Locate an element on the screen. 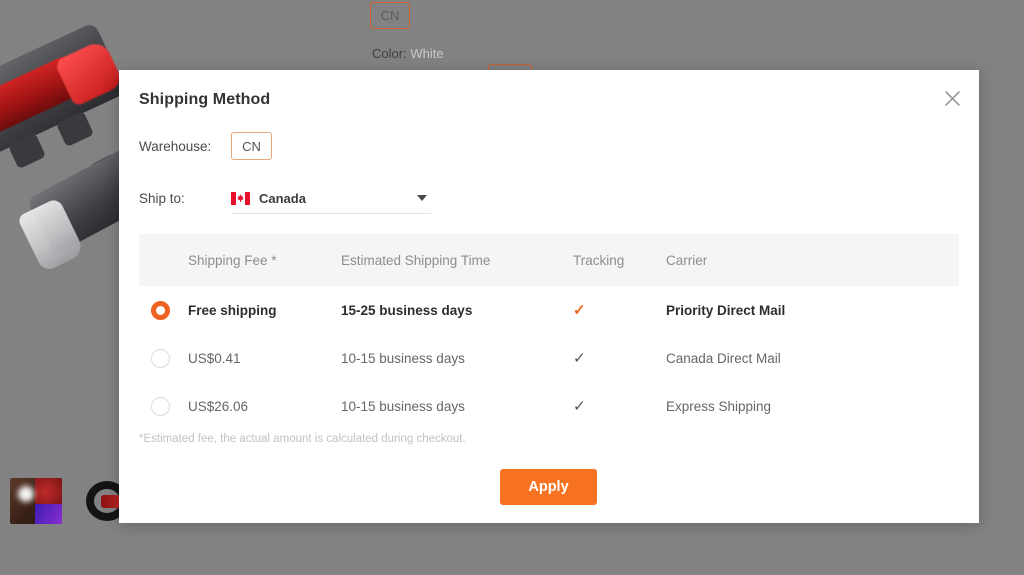 The height and width of the screenshot is (575, 1024). carrier-value: Express Shipping is located at coordinates (719, 406).